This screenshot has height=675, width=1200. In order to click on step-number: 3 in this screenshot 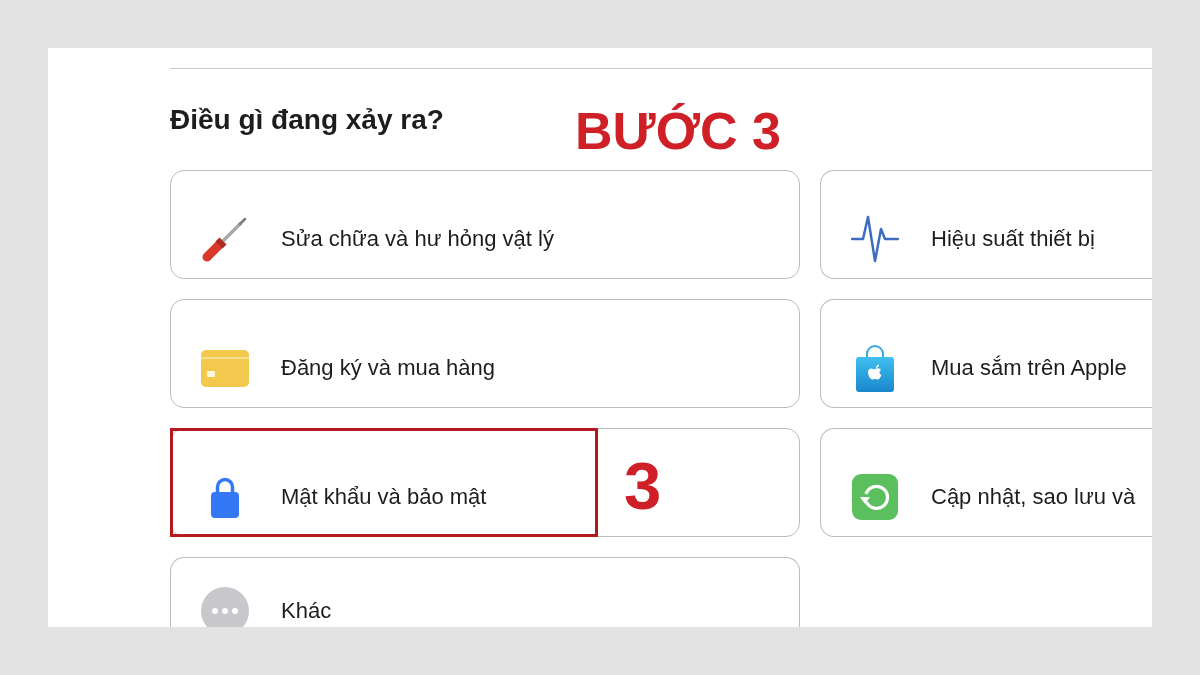, I will do `click(643, 485)`.